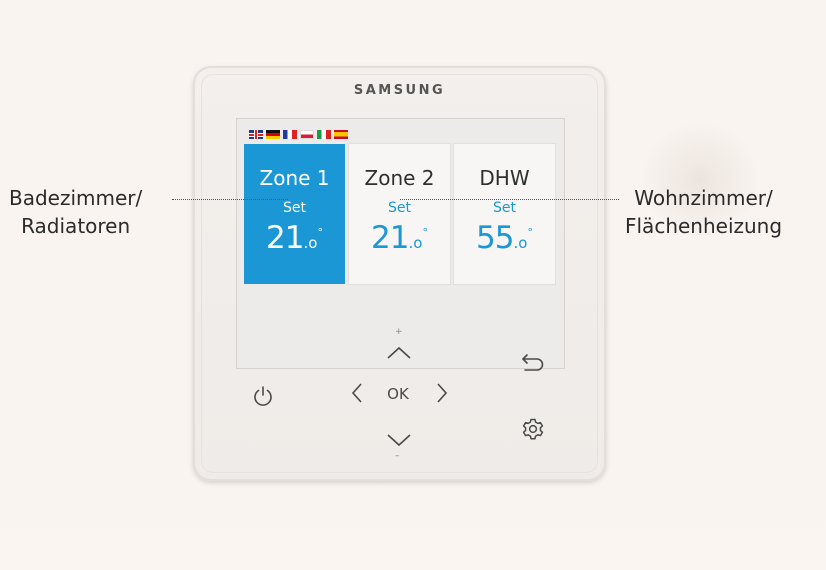 The width and height of the screenshot is (826, 570). What do you see at coordinates (76, 198) in the screenshot?
I see `callout-left-line1: Badezimmer/` at bounding box center [76, 198].